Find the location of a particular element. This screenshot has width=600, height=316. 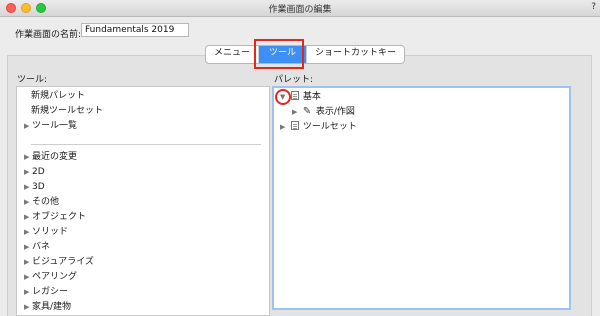

list-item: ▶ その他 is located at coordinates (41, 202).